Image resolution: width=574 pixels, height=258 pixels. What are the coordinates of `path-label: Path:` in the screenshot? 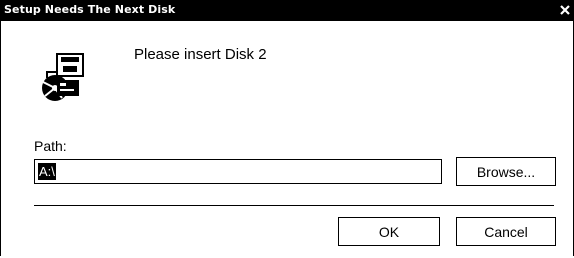 It's located at (50, 146).